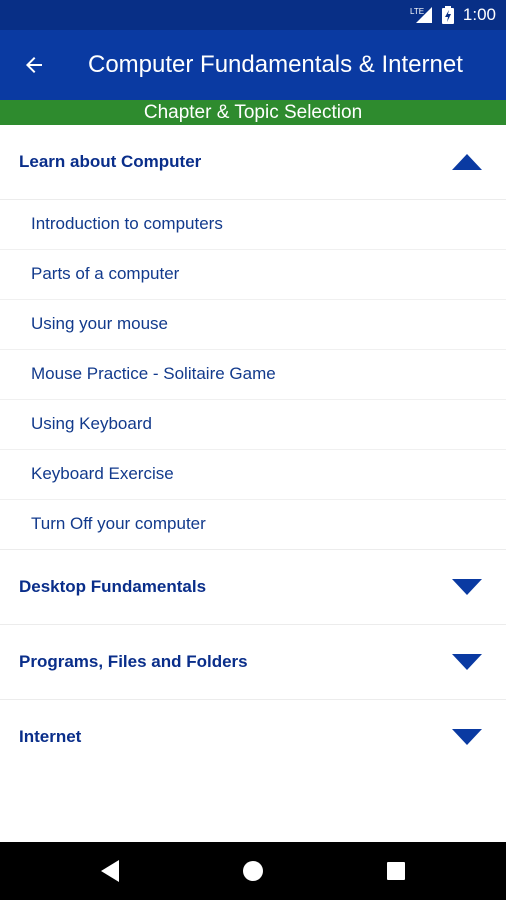 The image size is (506, 900). I want to click on topic-item: Mouse Practice - Solitaire Game, so click(253, 375).